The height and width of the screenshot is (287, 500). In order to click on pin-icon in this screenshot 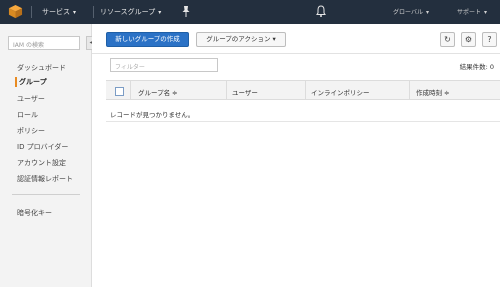, I will do `click(186, 11)`.